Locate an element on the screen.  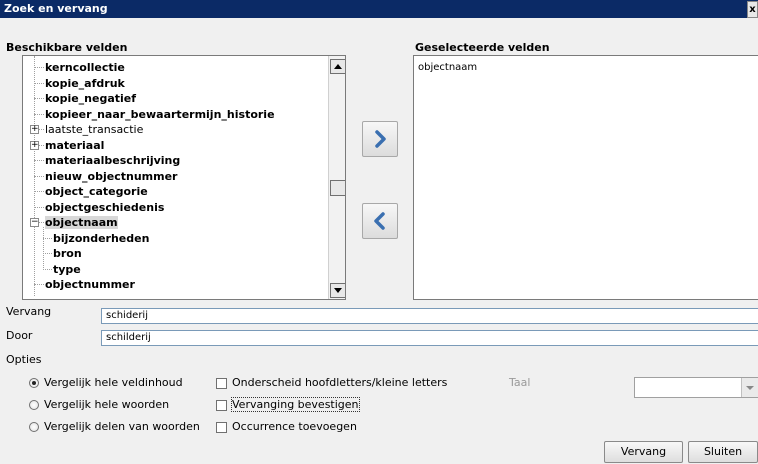
checkbox-confirm-replace-label: Vervanging bevestigen is located at coordinates (295, 404).